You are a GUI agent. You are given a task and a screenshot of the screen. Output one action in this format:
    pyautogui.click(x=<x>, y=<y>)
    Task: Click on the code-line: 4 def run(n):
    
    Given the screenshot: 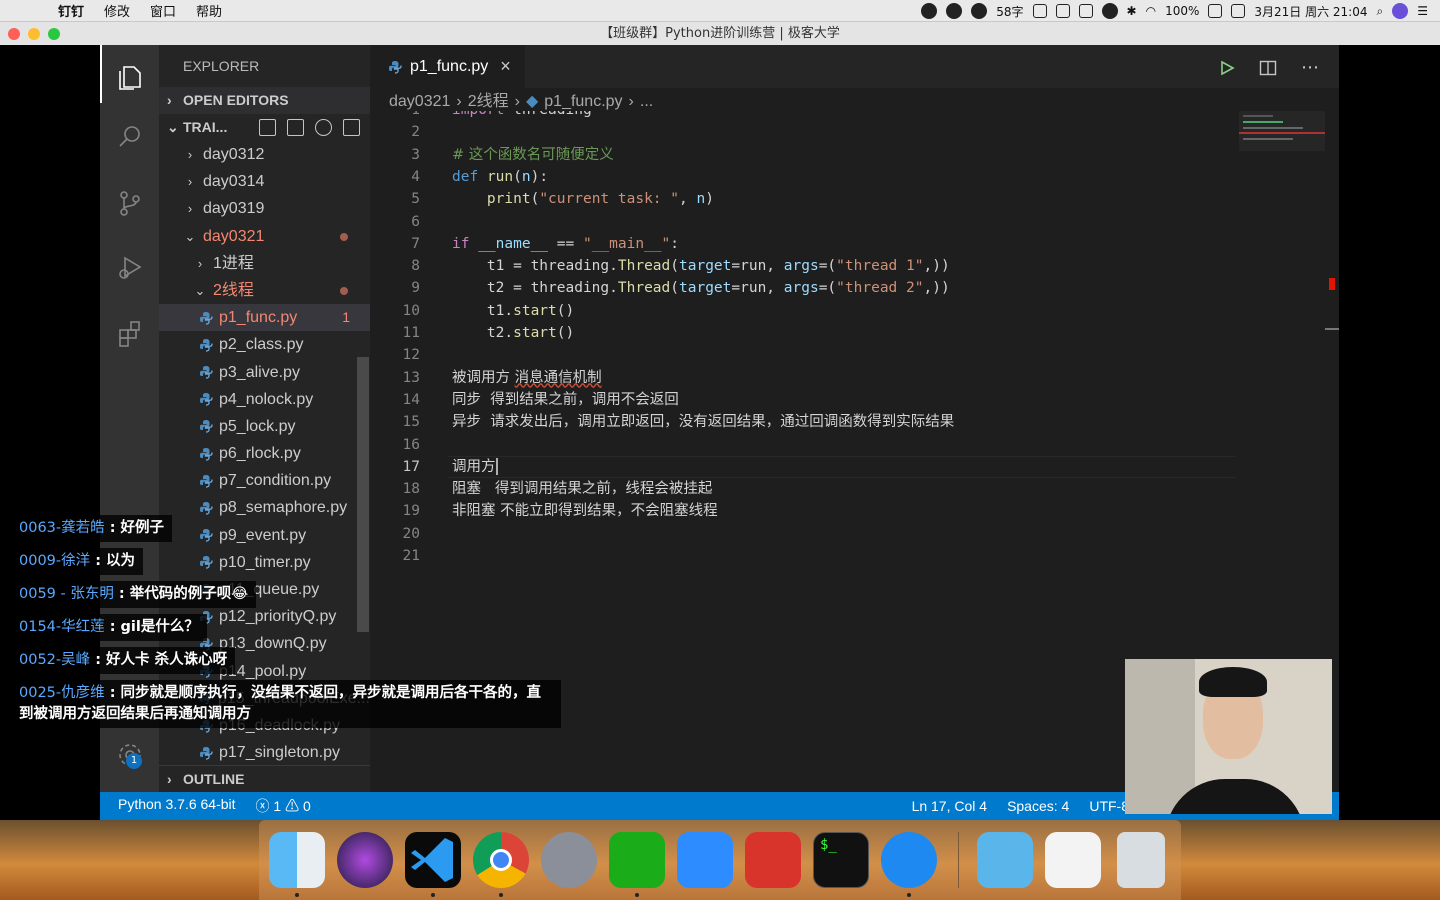 What is the action you would take?
    pyautogui.click(x=854, y=177)
    